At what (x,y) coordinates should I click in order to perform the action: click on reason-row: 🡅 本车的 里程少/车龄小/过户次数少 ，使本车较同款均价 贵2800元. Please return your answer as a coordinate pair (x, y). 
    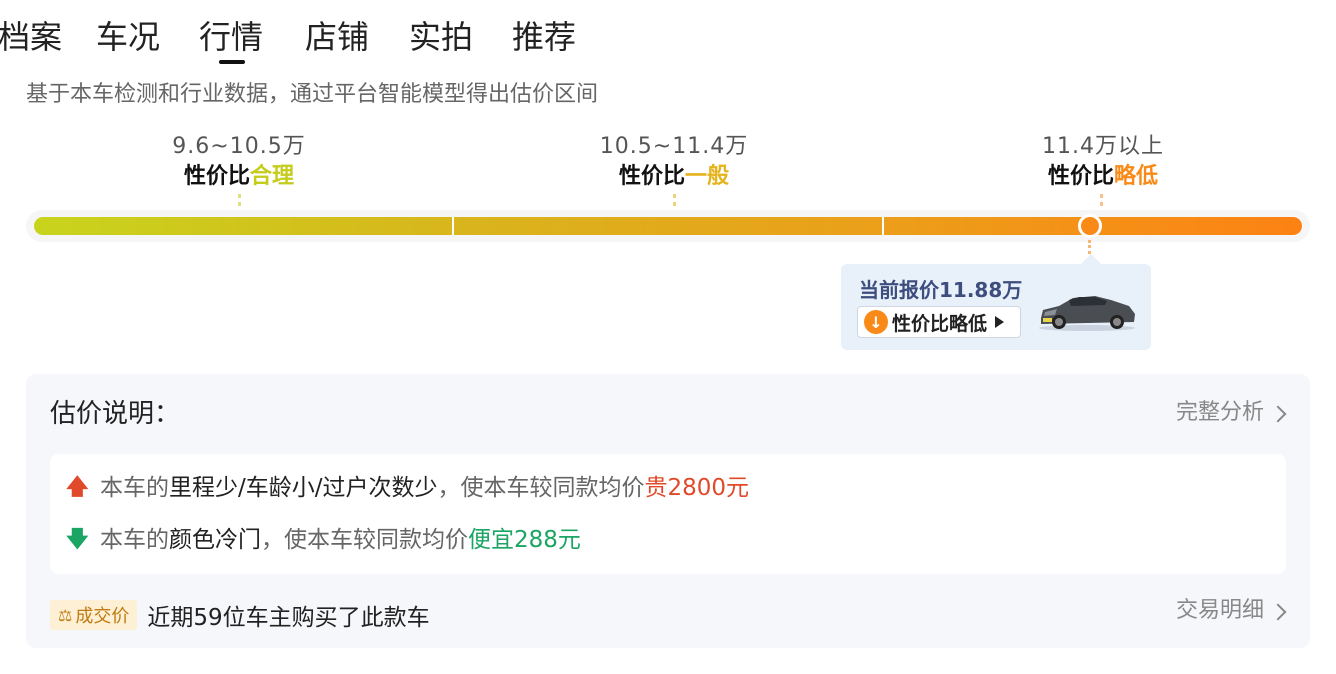
    Looking at the image, I should click on (407, 488).